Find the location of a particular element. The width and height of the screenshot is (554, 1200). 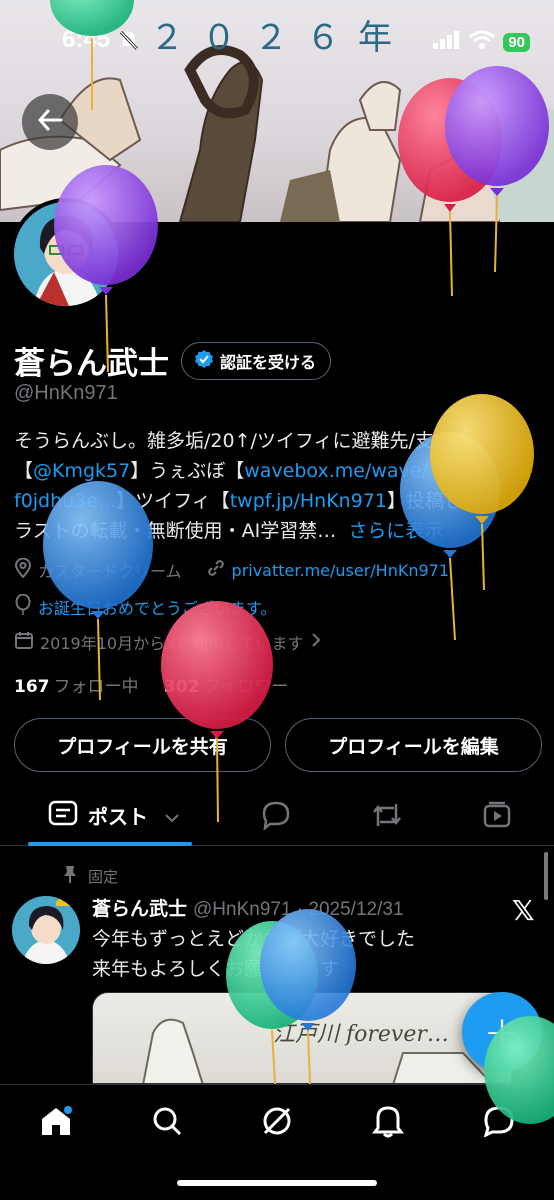

repost-tab-icon is located at coordinates (387, 817).